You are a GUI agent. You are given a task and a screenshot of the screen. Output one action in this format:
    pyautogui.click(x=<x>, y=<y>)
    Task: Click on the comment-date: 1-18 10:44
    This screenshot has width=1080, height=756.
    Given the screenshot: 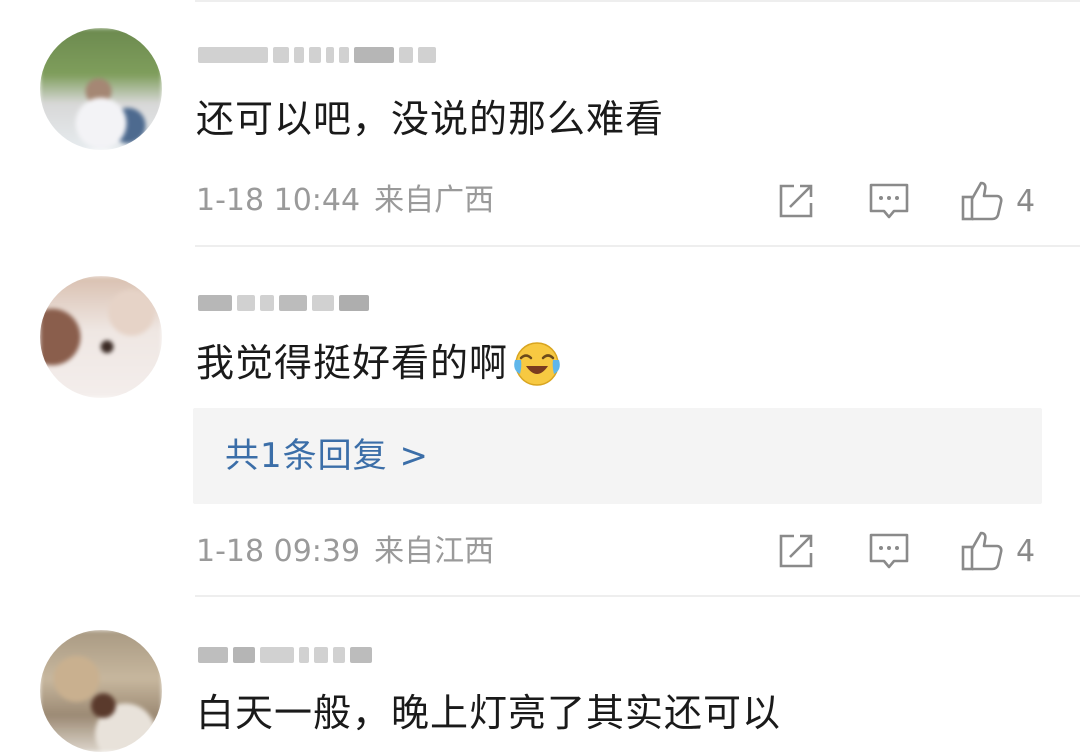 What is the action you would take?
    pyautogui.click(x=278, y=200)
    